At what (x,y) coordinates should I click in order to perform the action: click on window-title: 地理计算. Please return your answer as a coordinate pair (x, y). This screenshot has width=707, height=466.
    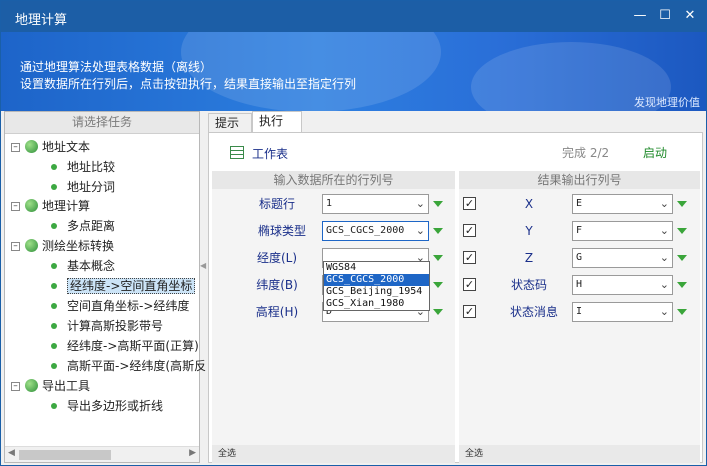
    Looking at the image, I should click on (41, 20).